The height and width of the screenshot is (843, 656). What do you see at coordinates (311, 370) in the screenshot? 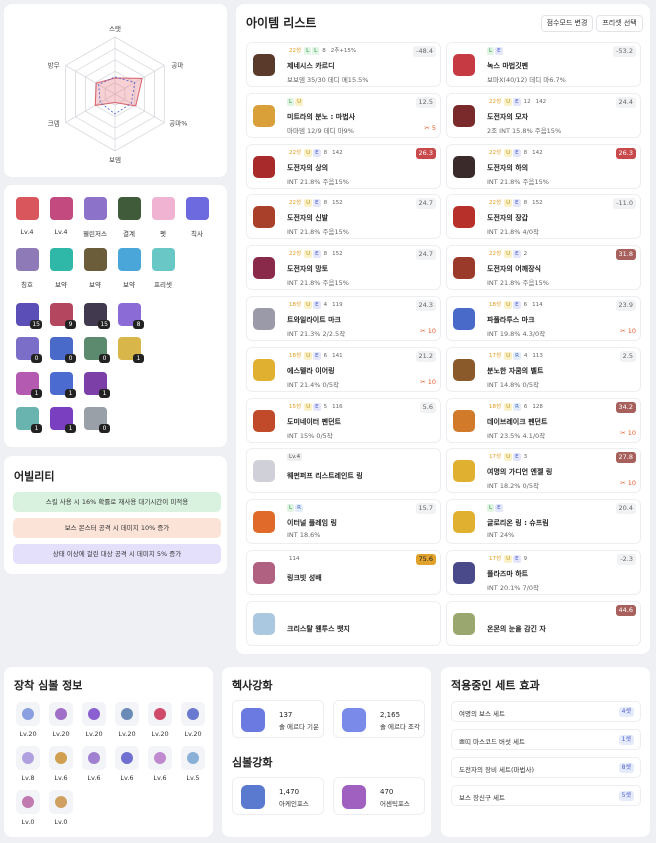
I see `item-name: 에스텔라 이어링` at bounding box center [311, 370].